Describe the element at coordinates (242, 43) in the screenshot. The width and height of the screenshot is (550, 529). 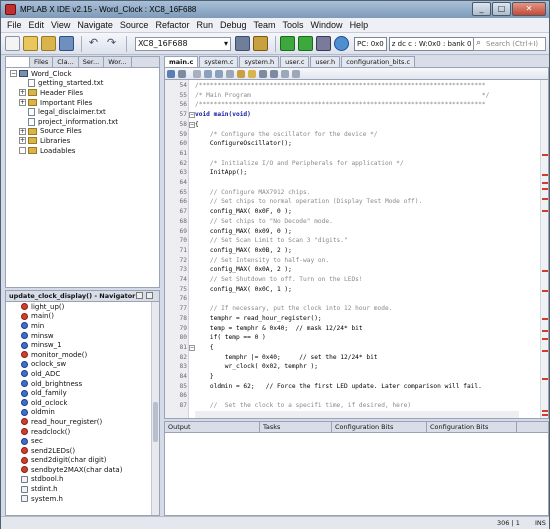
I see `build-icon` at that location.